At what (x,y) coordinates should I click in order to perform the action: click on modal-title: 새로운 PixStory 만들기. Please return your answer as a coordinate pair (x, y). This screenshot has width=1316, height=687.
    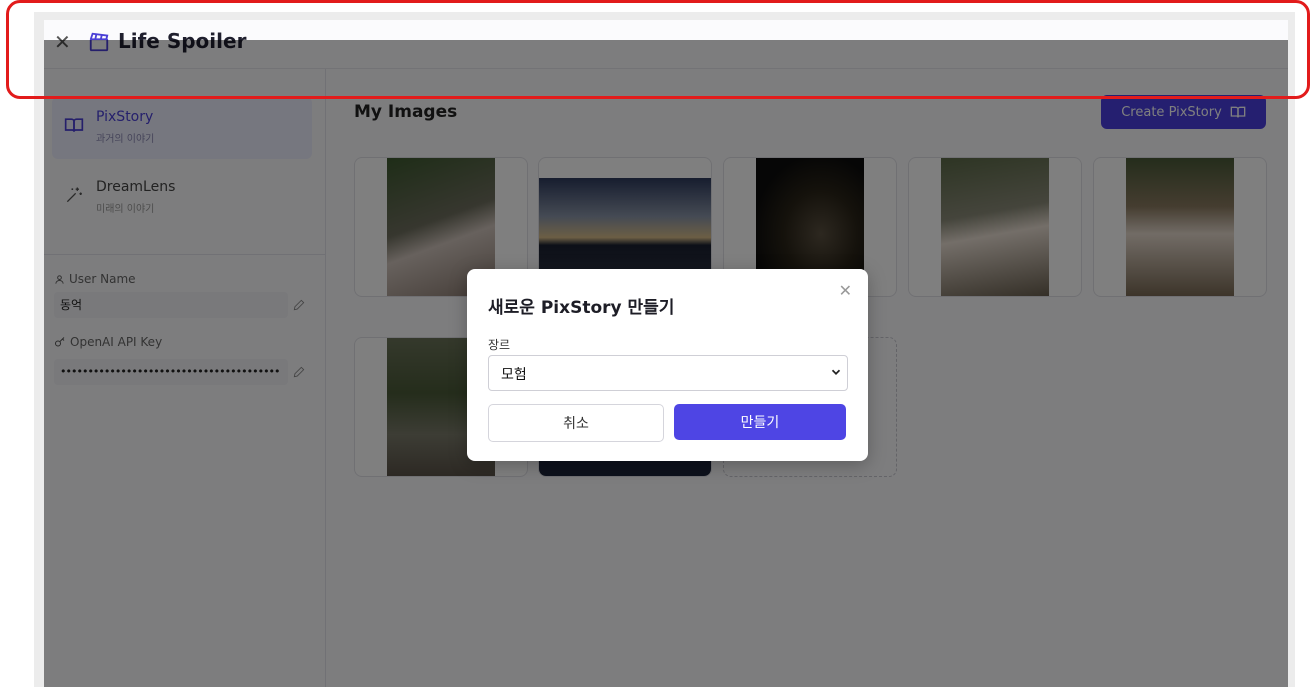
    Looking at the image, I should click on (581, 308).